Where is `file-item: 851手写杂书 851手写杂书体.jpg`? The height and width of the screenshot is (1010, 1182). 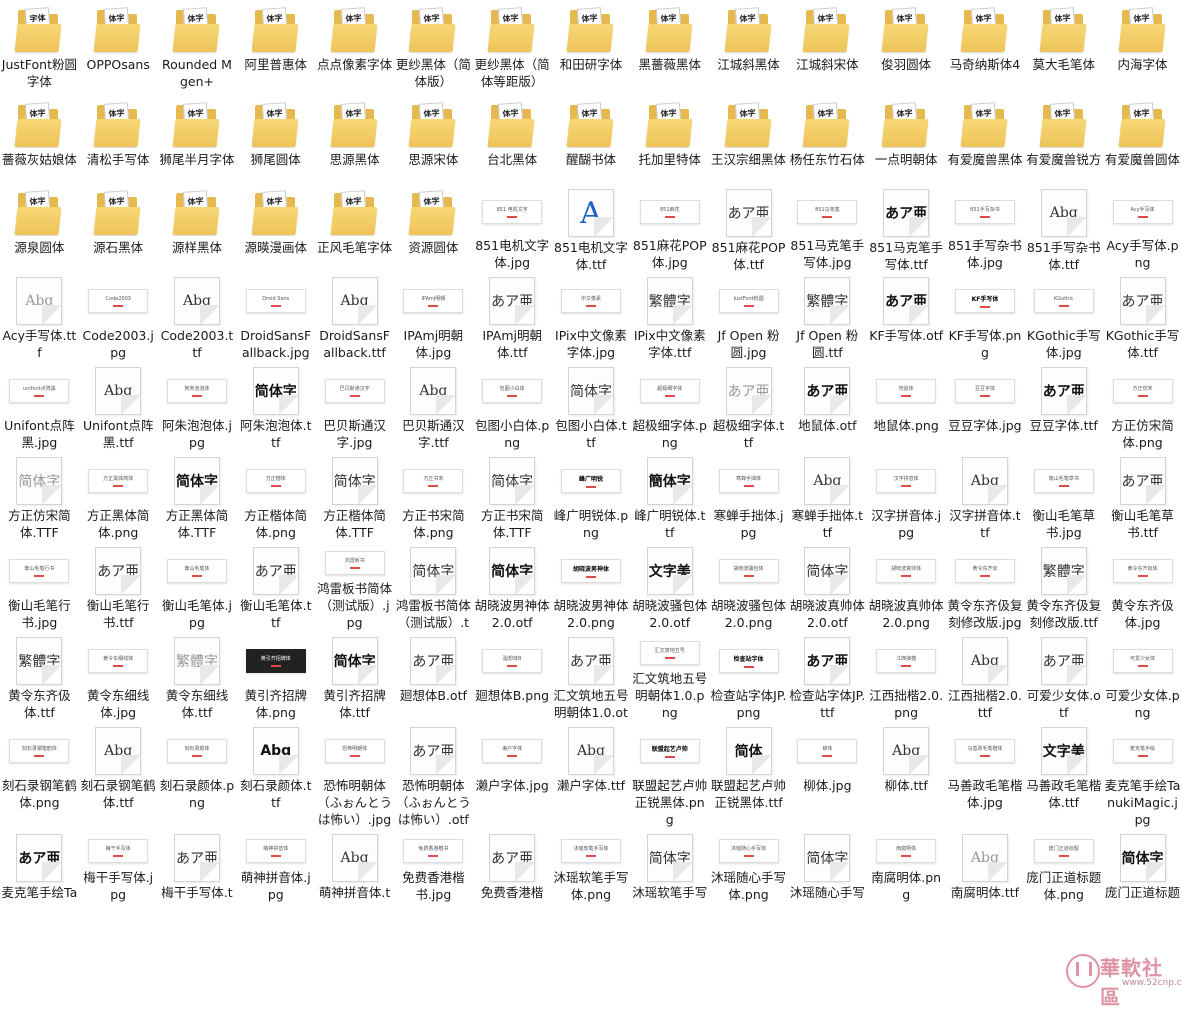 file-item: 851手写杂书 851手写杂书体.jpg is located at coordinates (985, 227).